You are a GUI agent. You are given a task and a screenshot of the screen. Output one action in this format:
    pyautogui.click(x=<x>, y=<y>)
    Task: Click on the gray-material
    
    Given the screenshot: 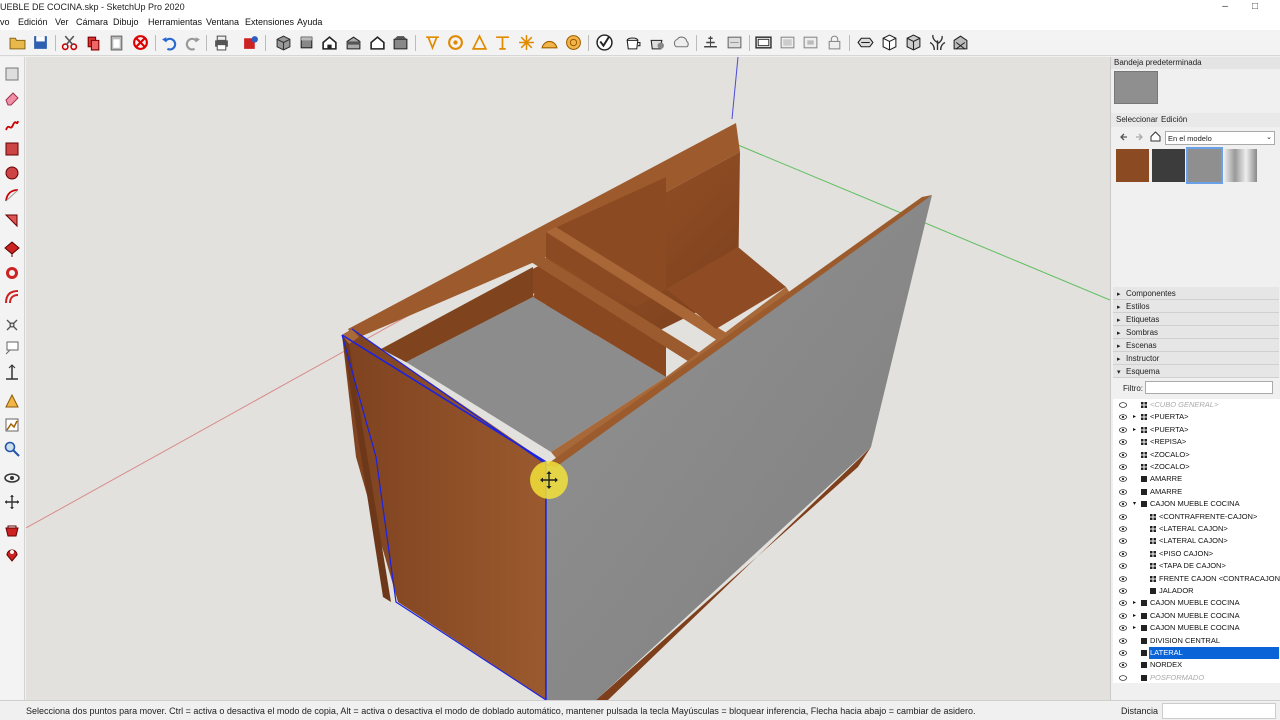 What is the action you would take?
    pyautogui.click(x=1204, y=165)
    